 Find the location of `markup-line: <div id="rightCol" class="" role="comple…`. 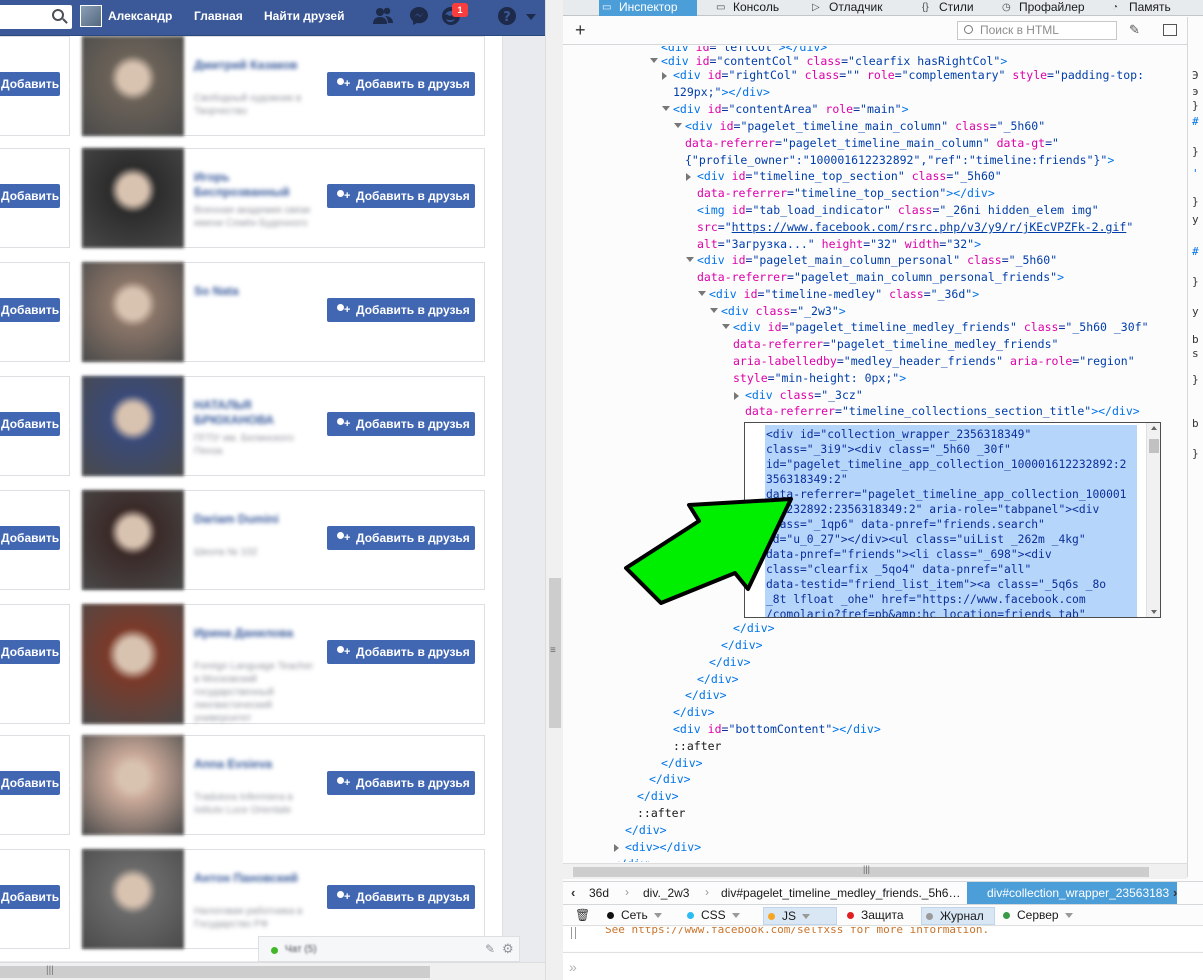

markup-line: <div id="rightCol" class="" role="comple… is located at coordinates (908, 75).